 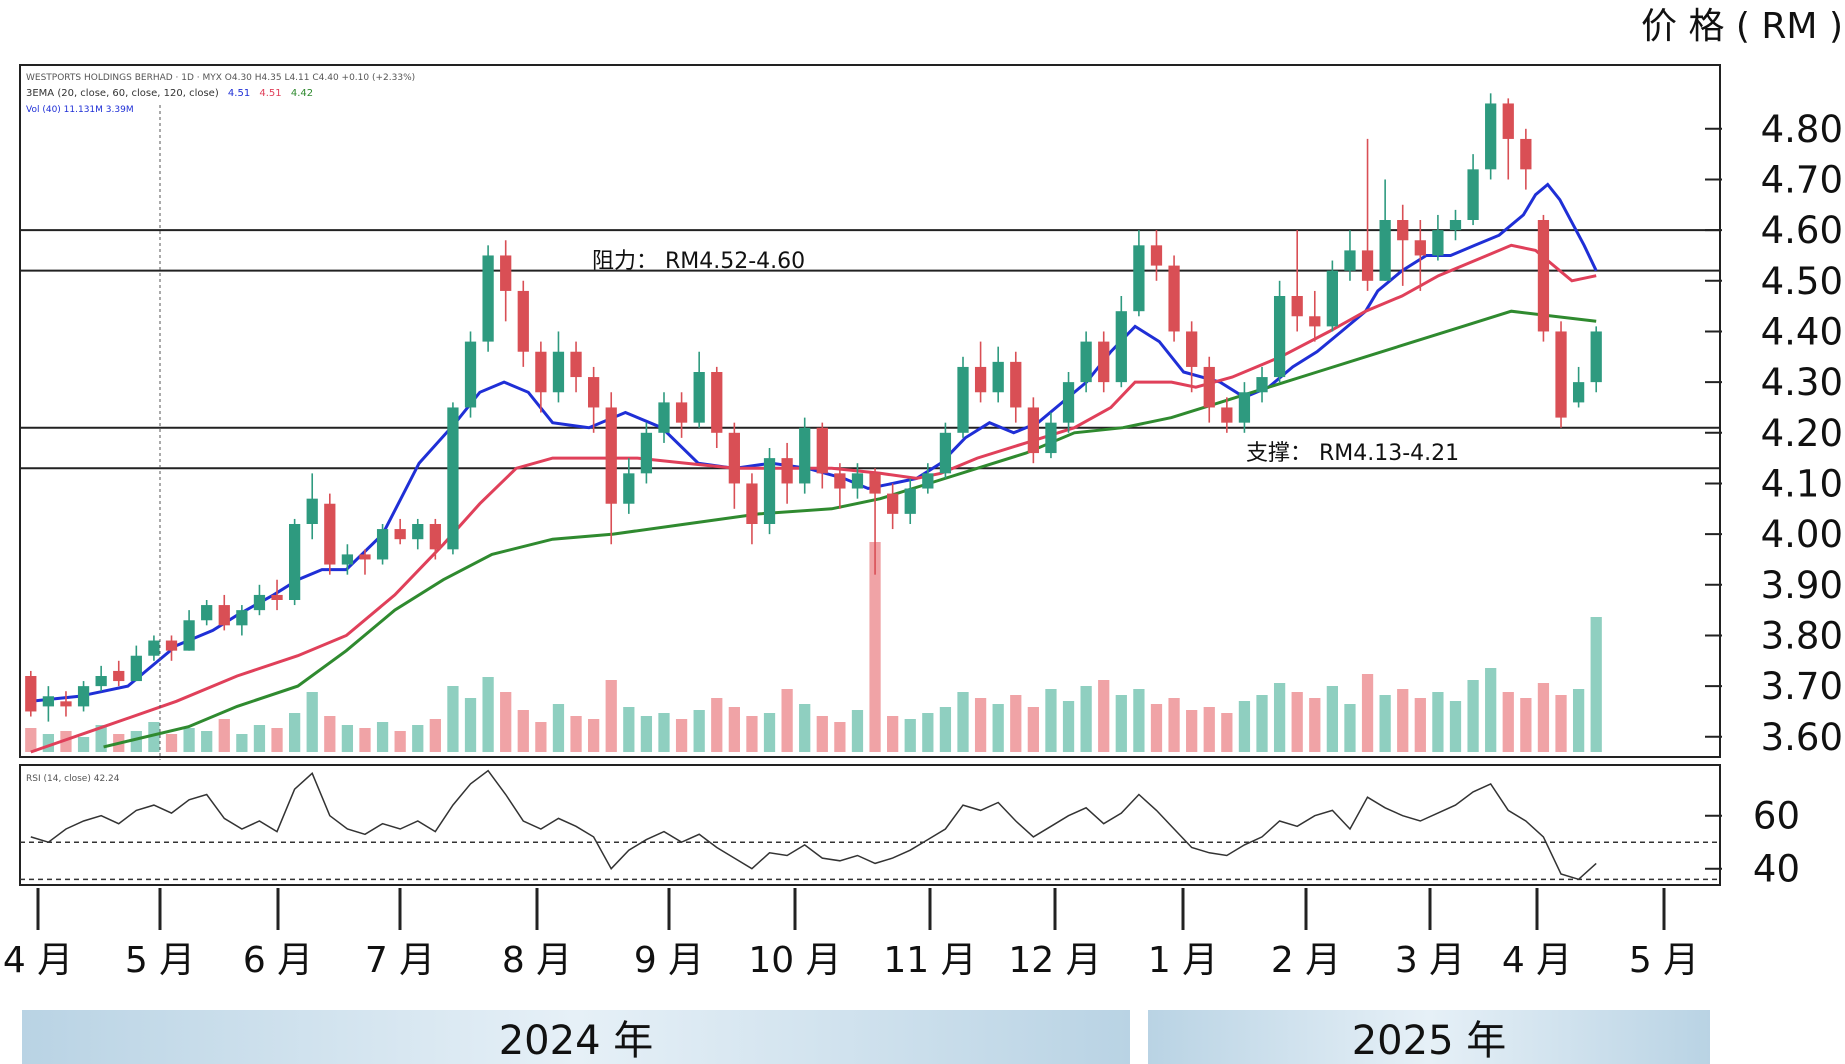 I want to click on price-tick-label: 4.50, so click(x=1802, y=281).